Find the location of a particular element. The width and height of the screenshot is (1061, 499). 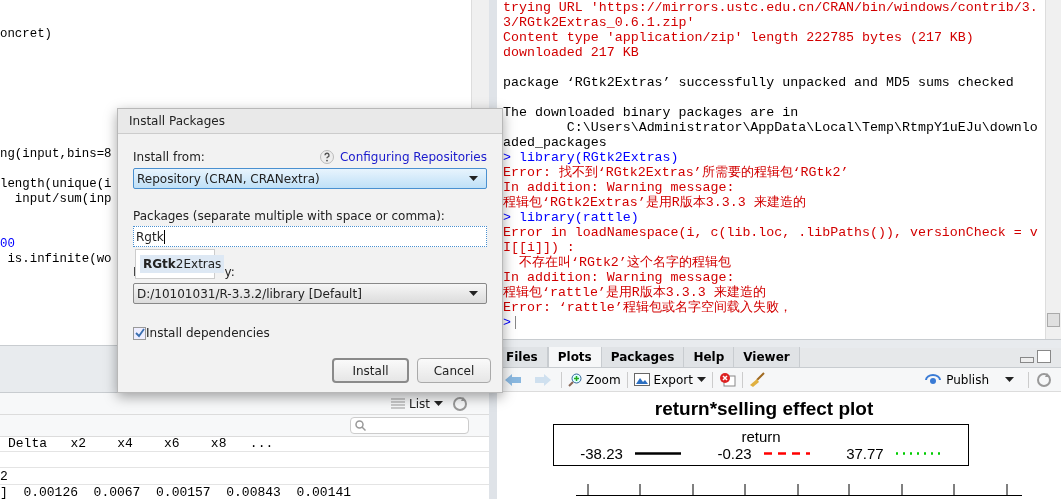

console-line: The downloaded binary packages are in is located at coordinates (651, 112).